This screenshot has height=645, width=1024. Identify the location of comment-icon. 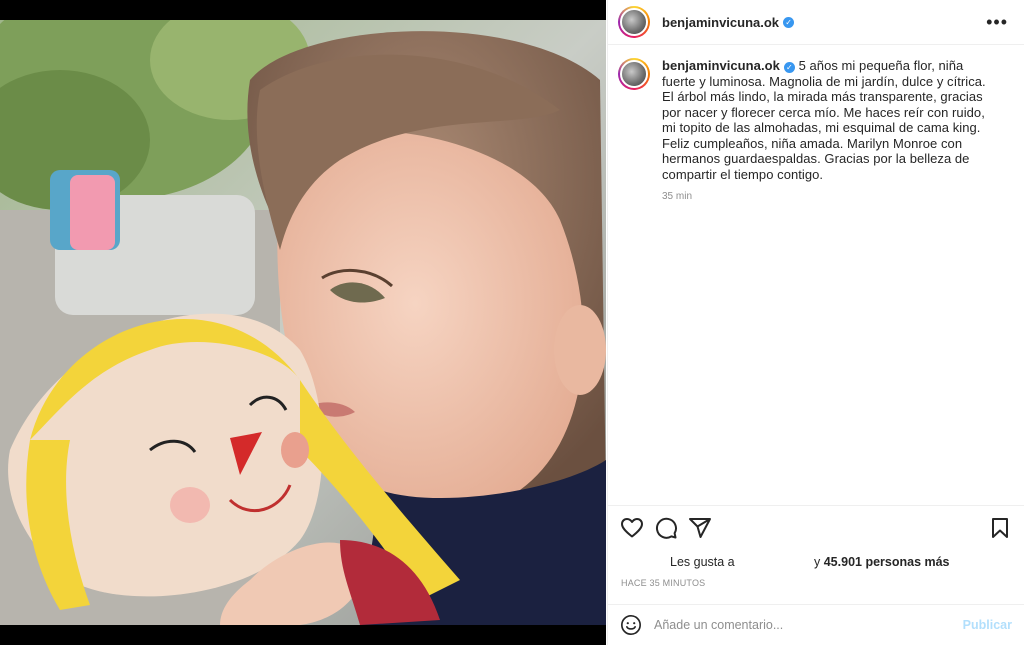
(666, 528).